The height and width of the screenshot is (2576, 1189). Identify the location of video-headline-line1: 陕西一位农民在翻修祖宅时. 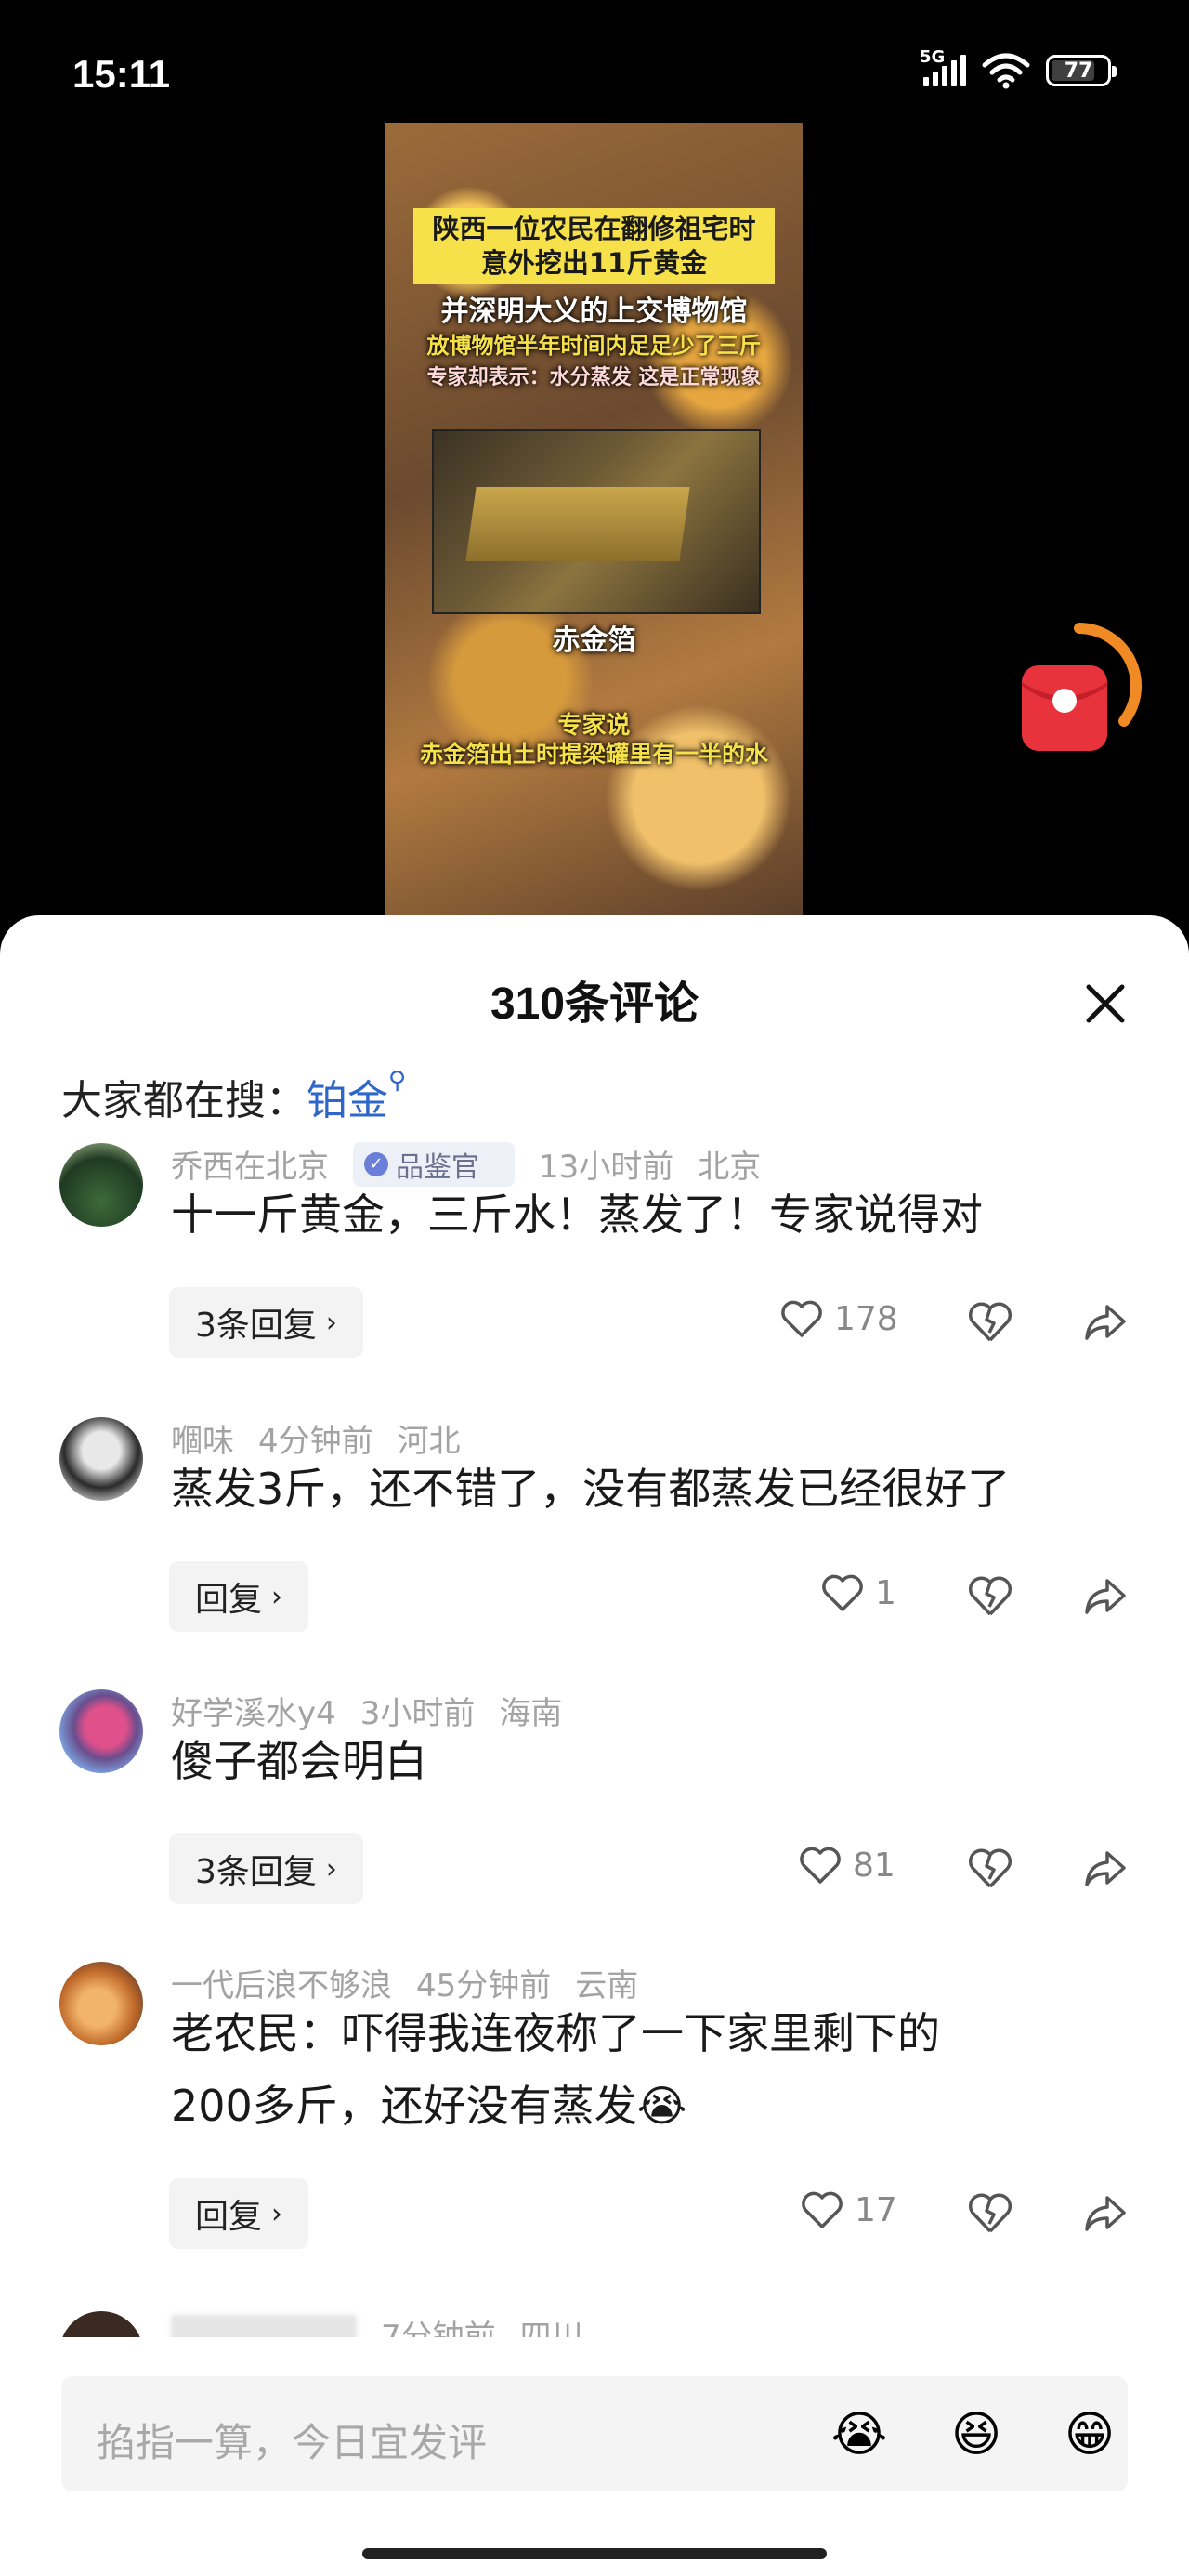
(594, 228).